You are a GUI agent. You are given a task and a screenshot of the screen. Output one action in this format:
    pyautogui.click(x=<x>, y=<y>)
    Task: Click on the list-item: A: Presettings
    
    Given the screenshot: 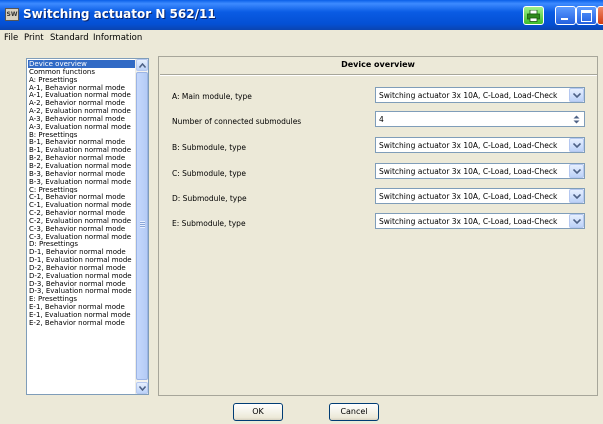 What is the action you would take?
    pyautogui.click(x=83, y=80)
    